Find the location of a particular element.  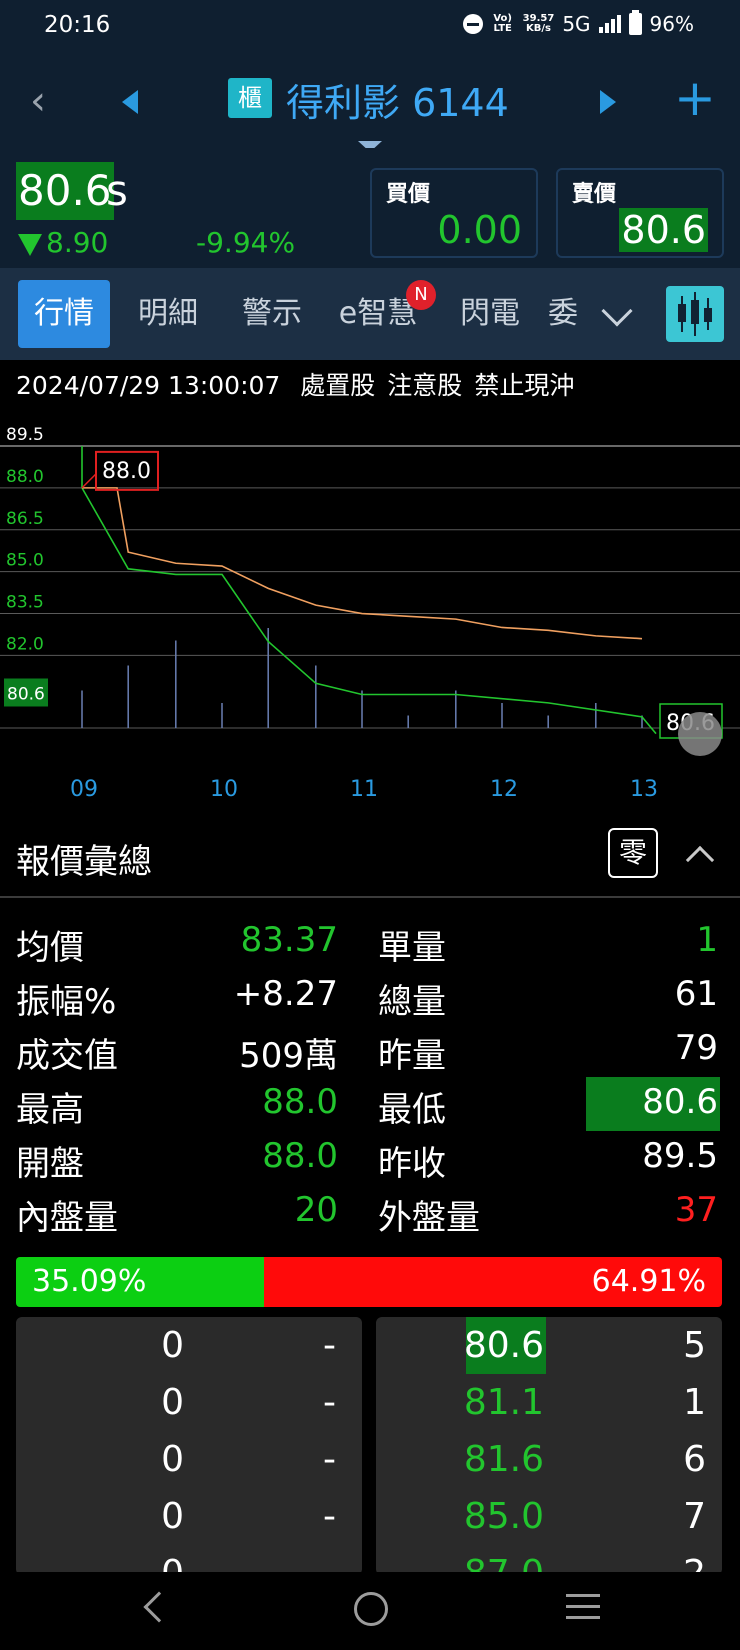

last-price: 80.6 is located at coordinates (65, 191).